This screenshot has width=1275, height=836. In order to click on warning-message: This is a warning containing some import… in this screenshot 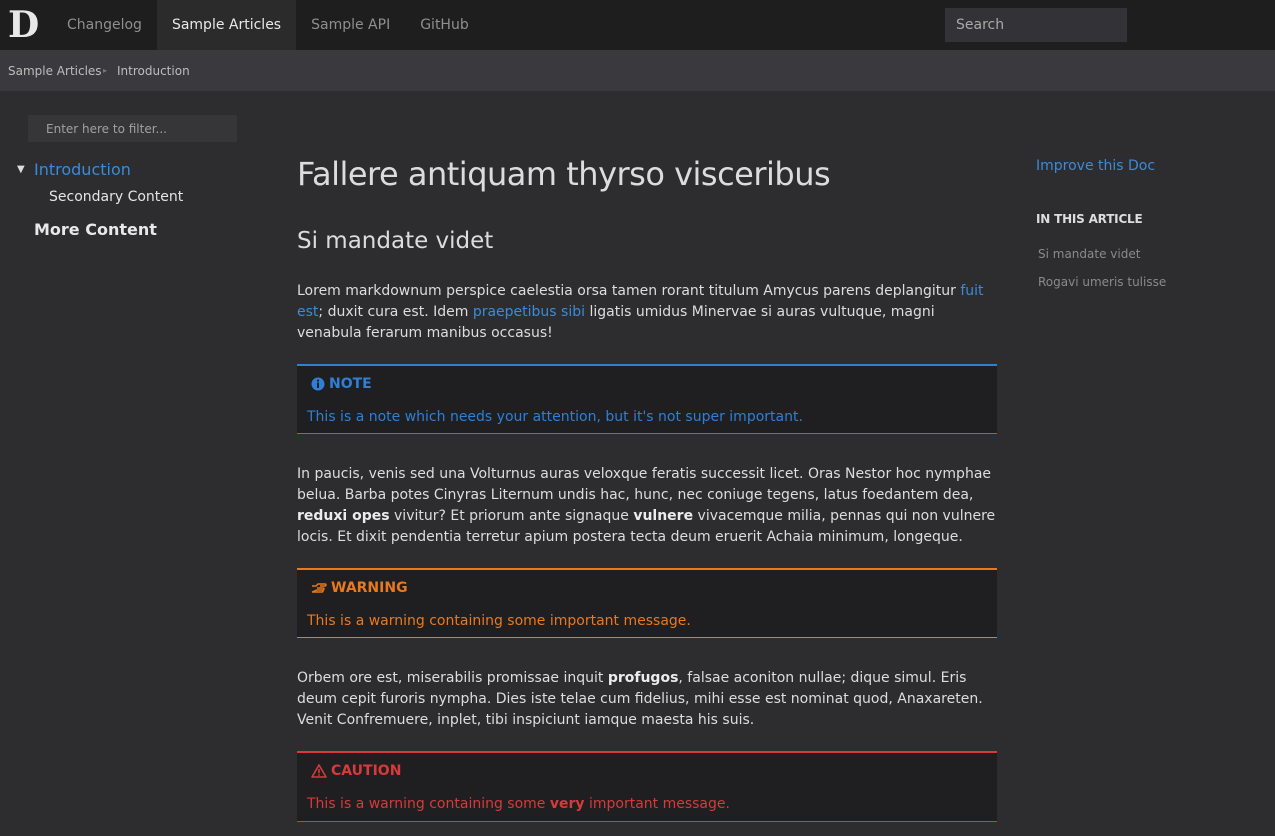, I will do `click(499, 621)`.